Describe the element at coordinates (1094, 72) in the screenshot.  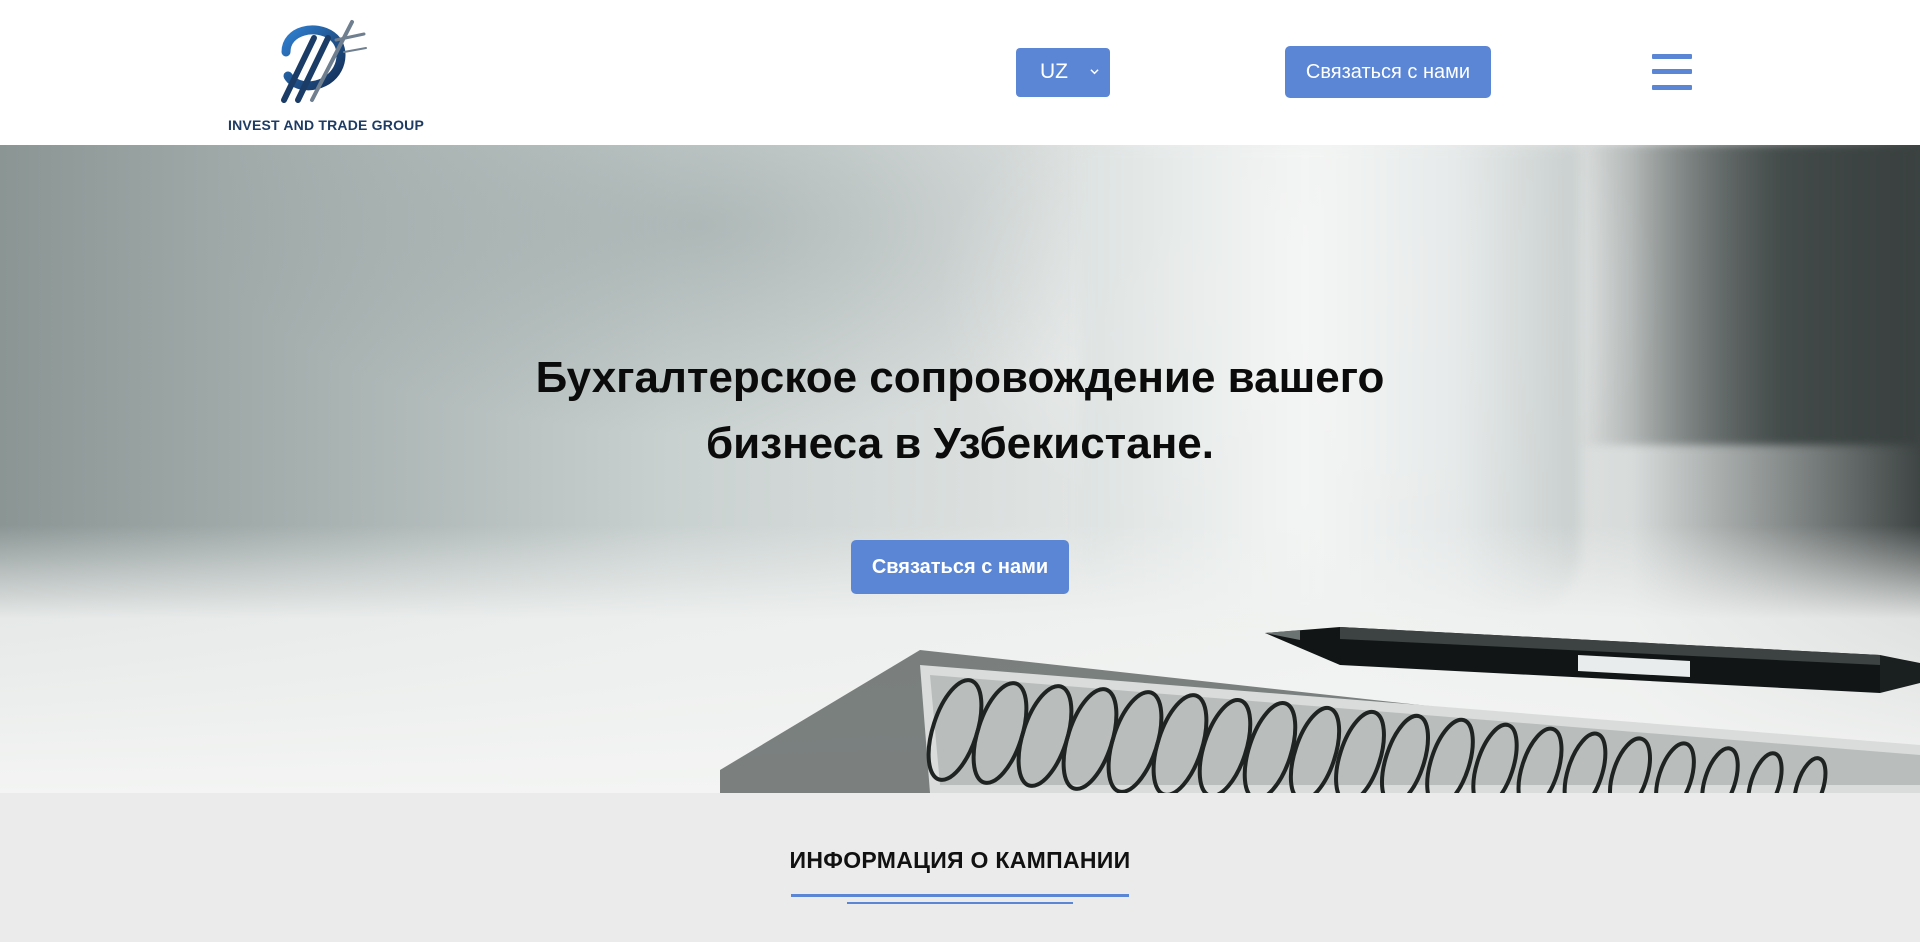
I see `chevron-down-icon` at that location.